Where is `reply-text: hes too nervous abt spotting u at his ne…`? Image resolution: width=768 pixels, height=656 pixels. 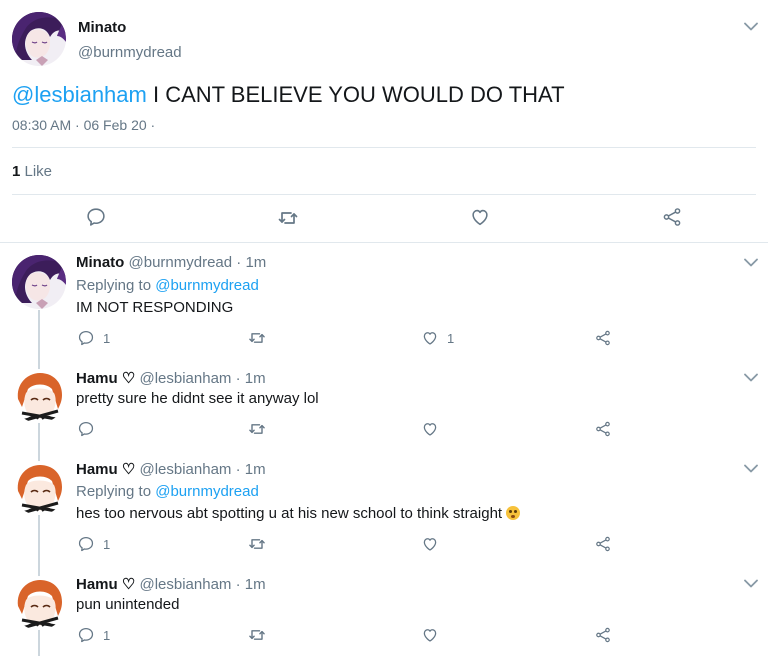
reply-text: hes too nervous abt spotting u at his ne… is located at coordinates (298, 513).